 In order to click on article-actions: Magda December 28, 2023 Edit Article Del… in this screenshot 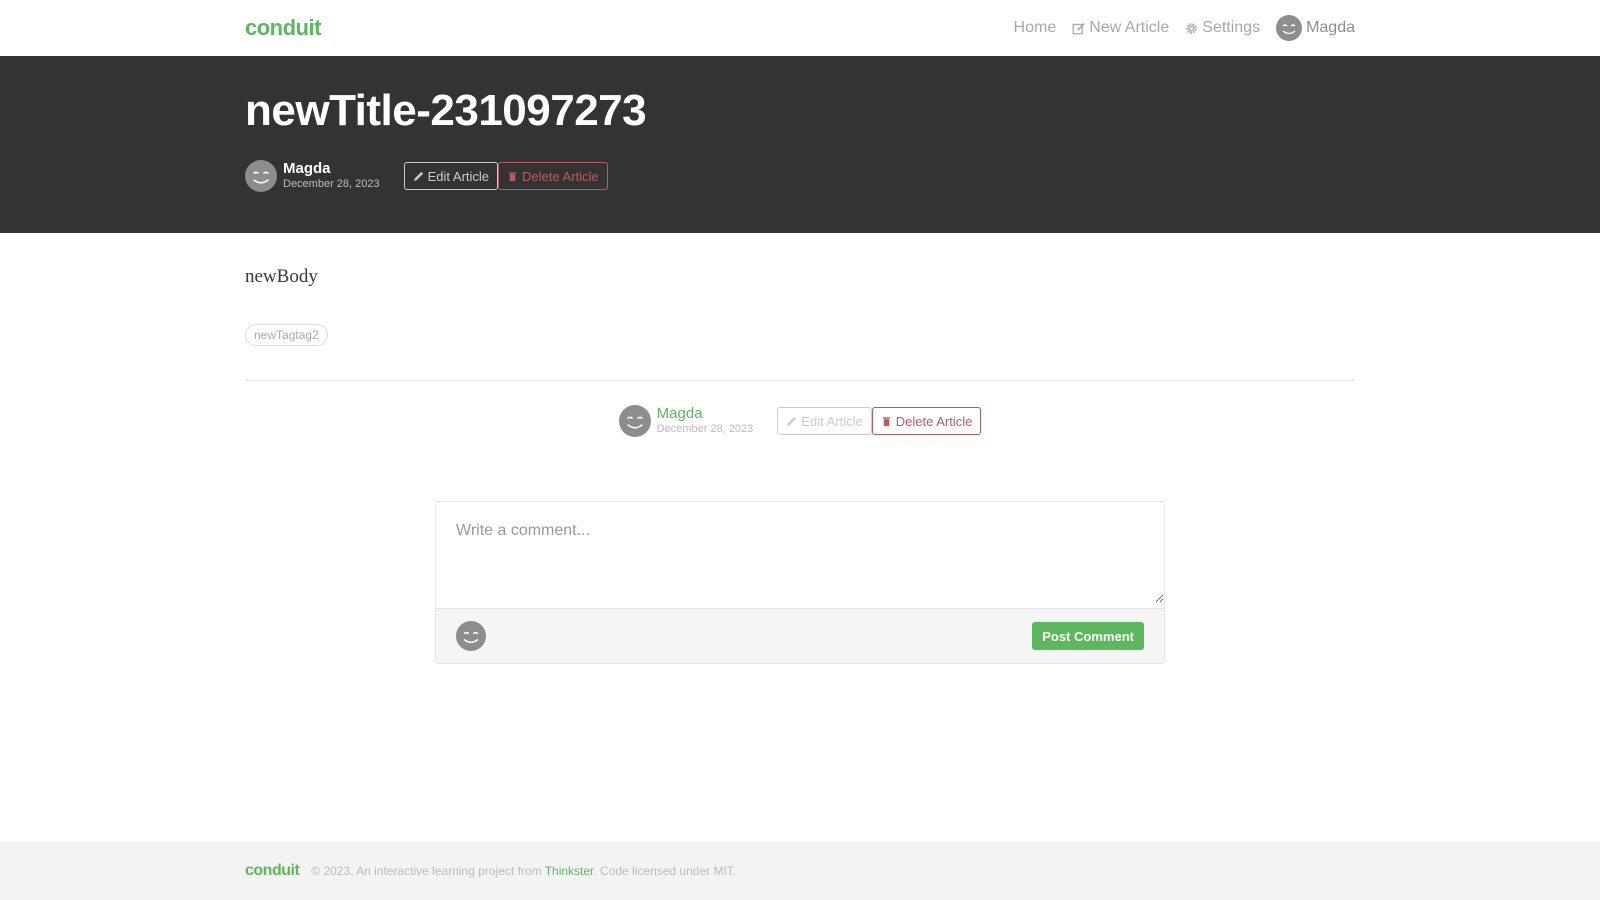, I will do `click(800, 421)`.